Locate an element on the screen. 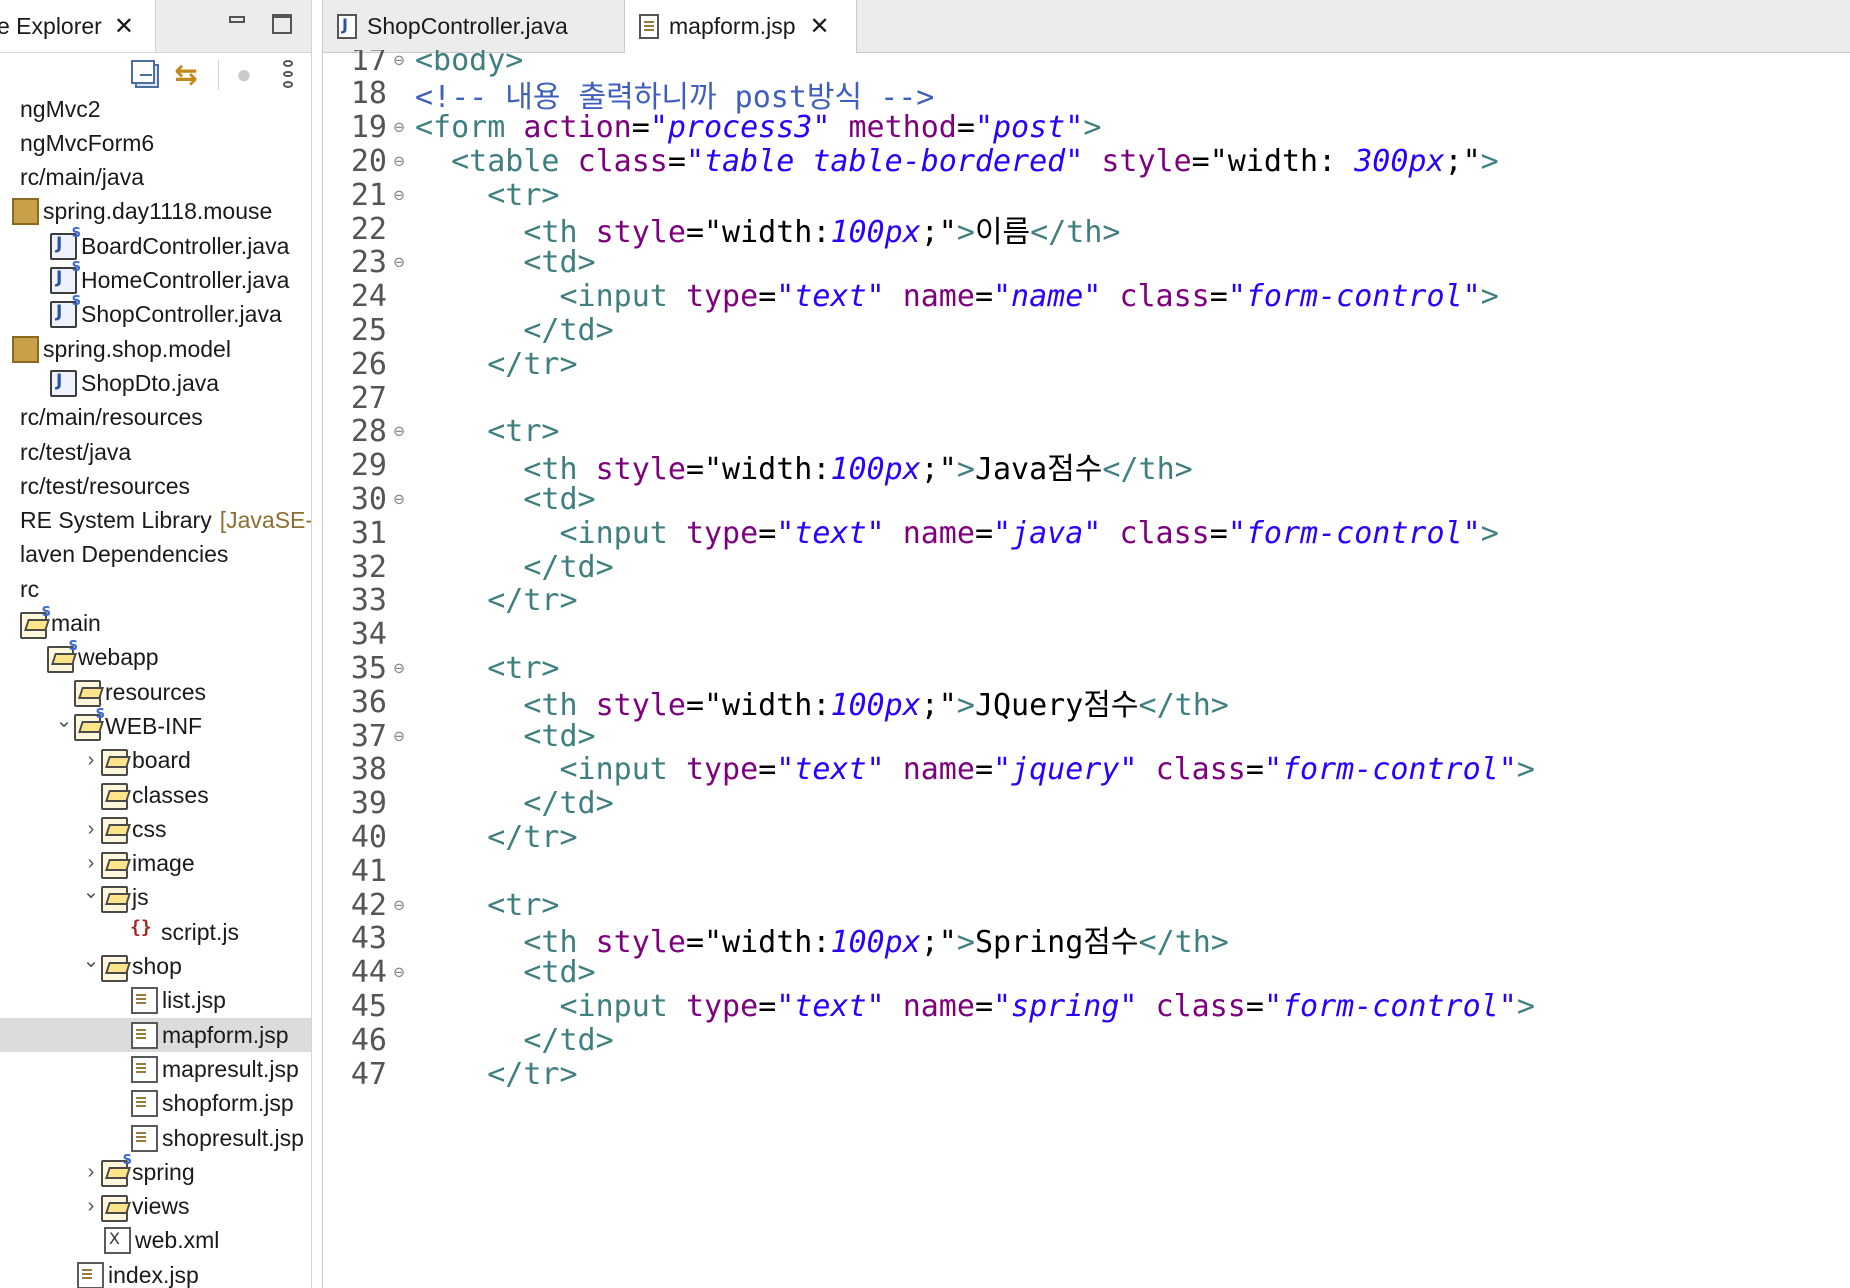  code-token: <td> is located at coordinates (559, 736).